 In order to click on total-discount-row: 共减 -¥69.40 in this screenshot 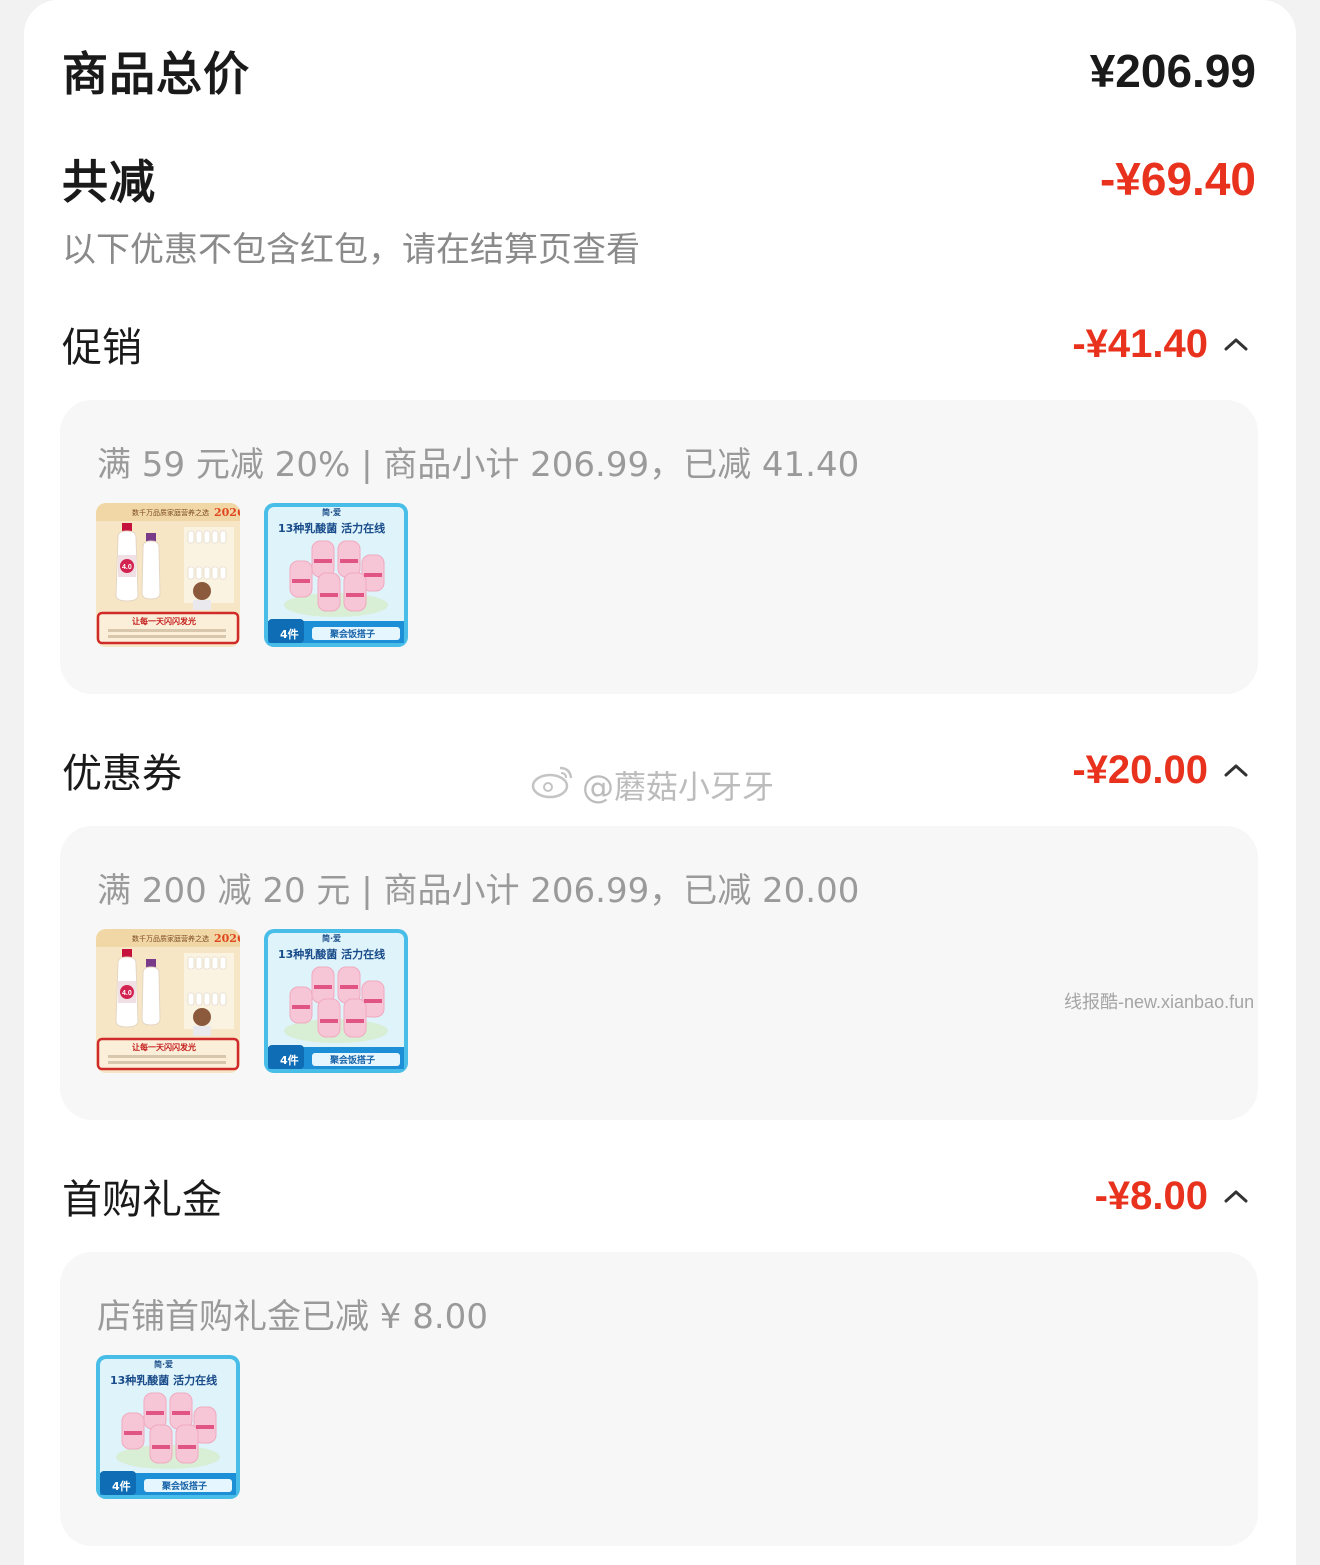, I will do `click(659, 179)`.